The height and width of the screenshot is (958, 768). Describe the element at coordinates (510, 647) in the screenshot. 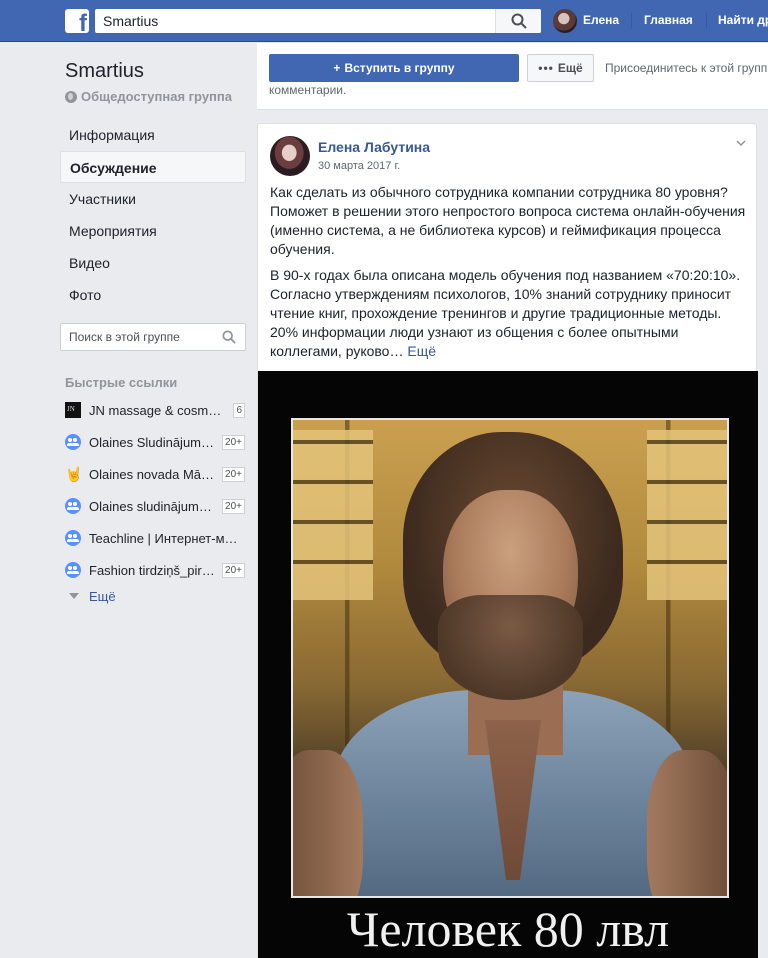

I see `beard` at that location.